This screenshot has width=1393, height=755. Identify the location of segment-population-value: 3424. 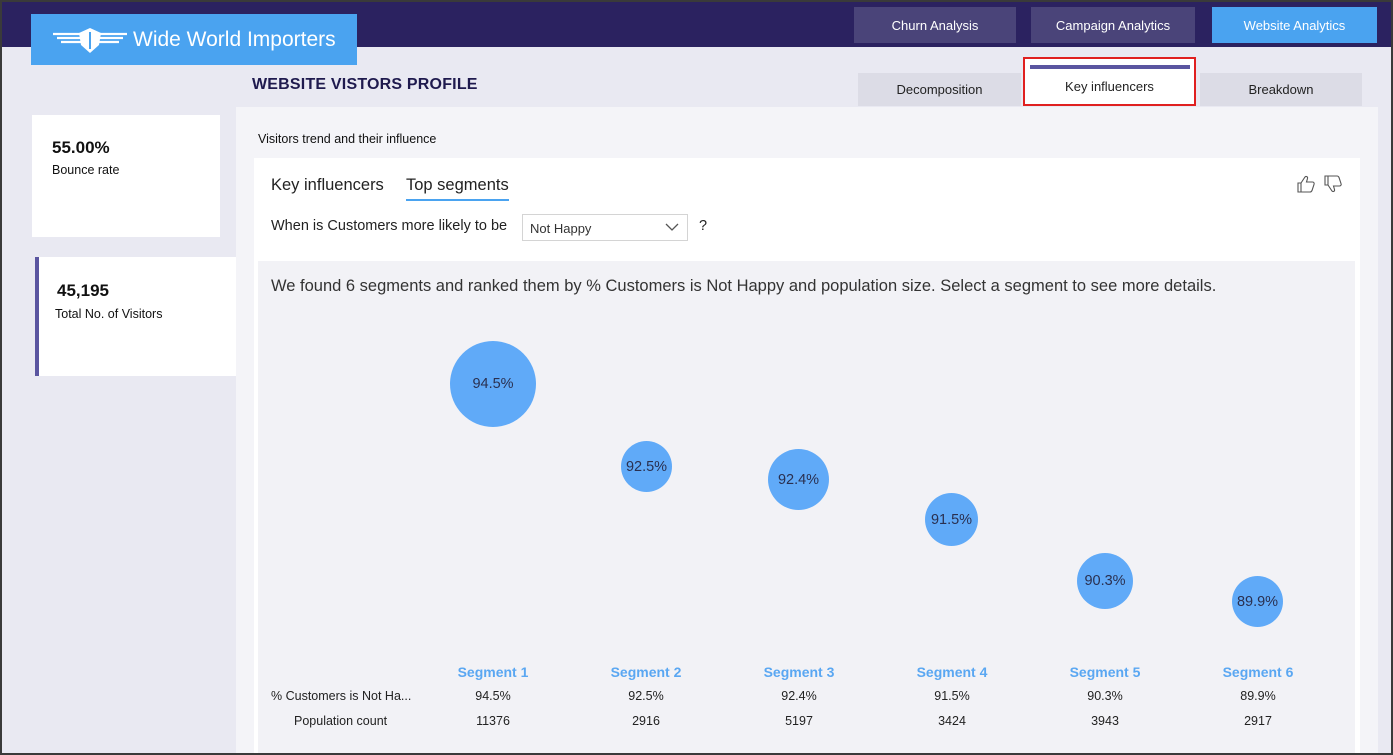
(952, 721).